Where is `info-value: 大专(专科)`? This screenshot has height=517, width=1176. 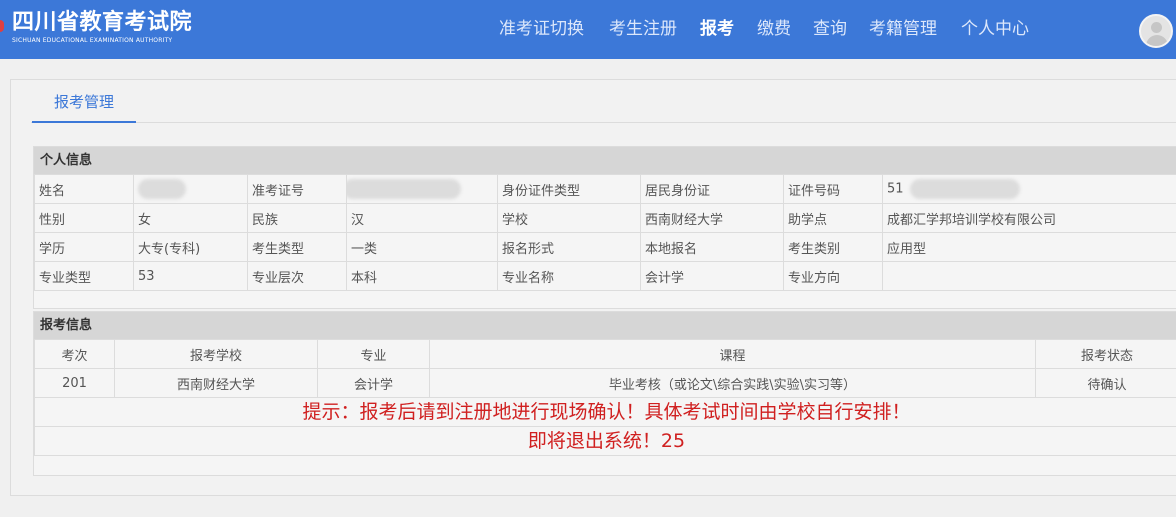
info-value: 大专(专科) is located at coordinates (190, 247).